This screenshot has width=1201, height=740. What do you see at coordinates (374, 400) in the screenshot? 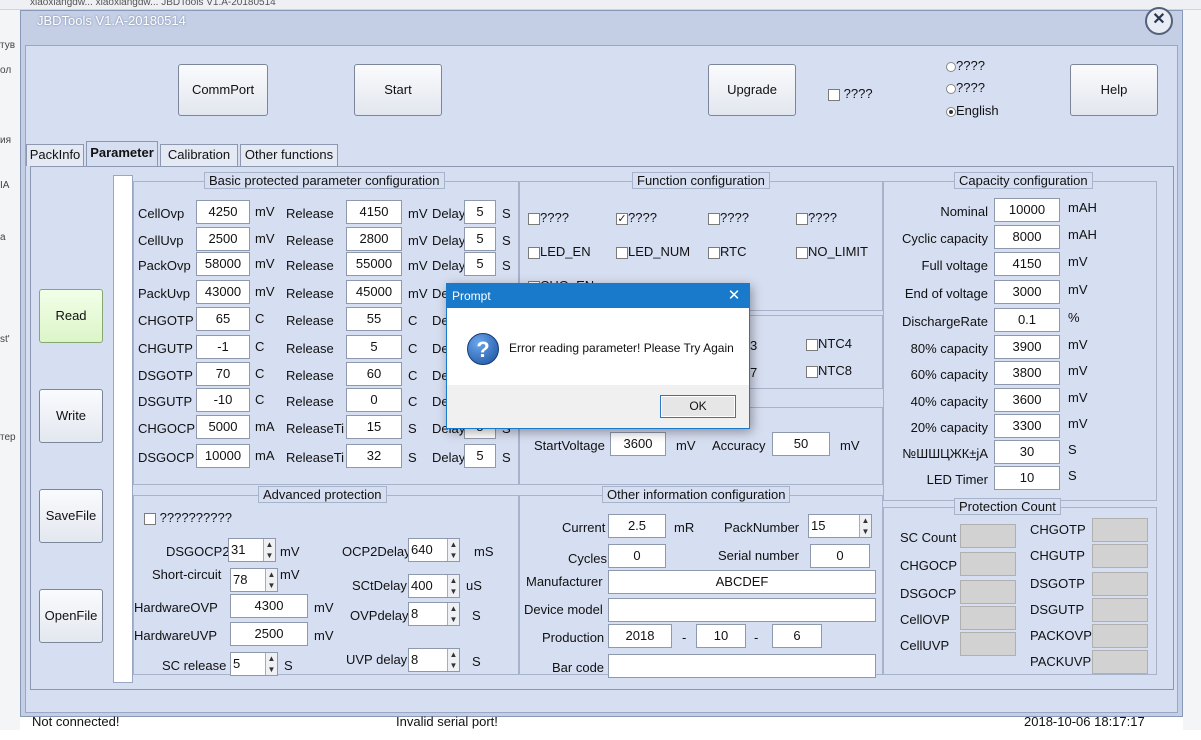
I see `release-value-input: 0` at bounding box center [374, 400].